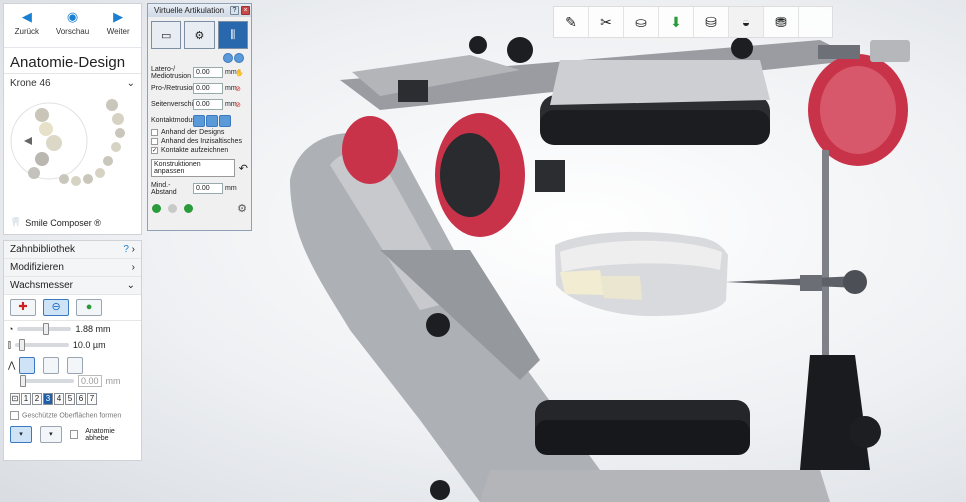  I want to click on anatomy-row: ▾ ▾ Anatomie abhebe, so click(72, 434).